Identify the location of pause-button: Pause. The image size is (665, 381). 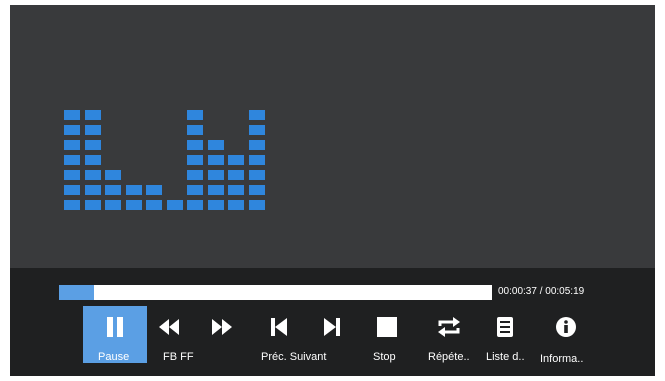
(115, 334).